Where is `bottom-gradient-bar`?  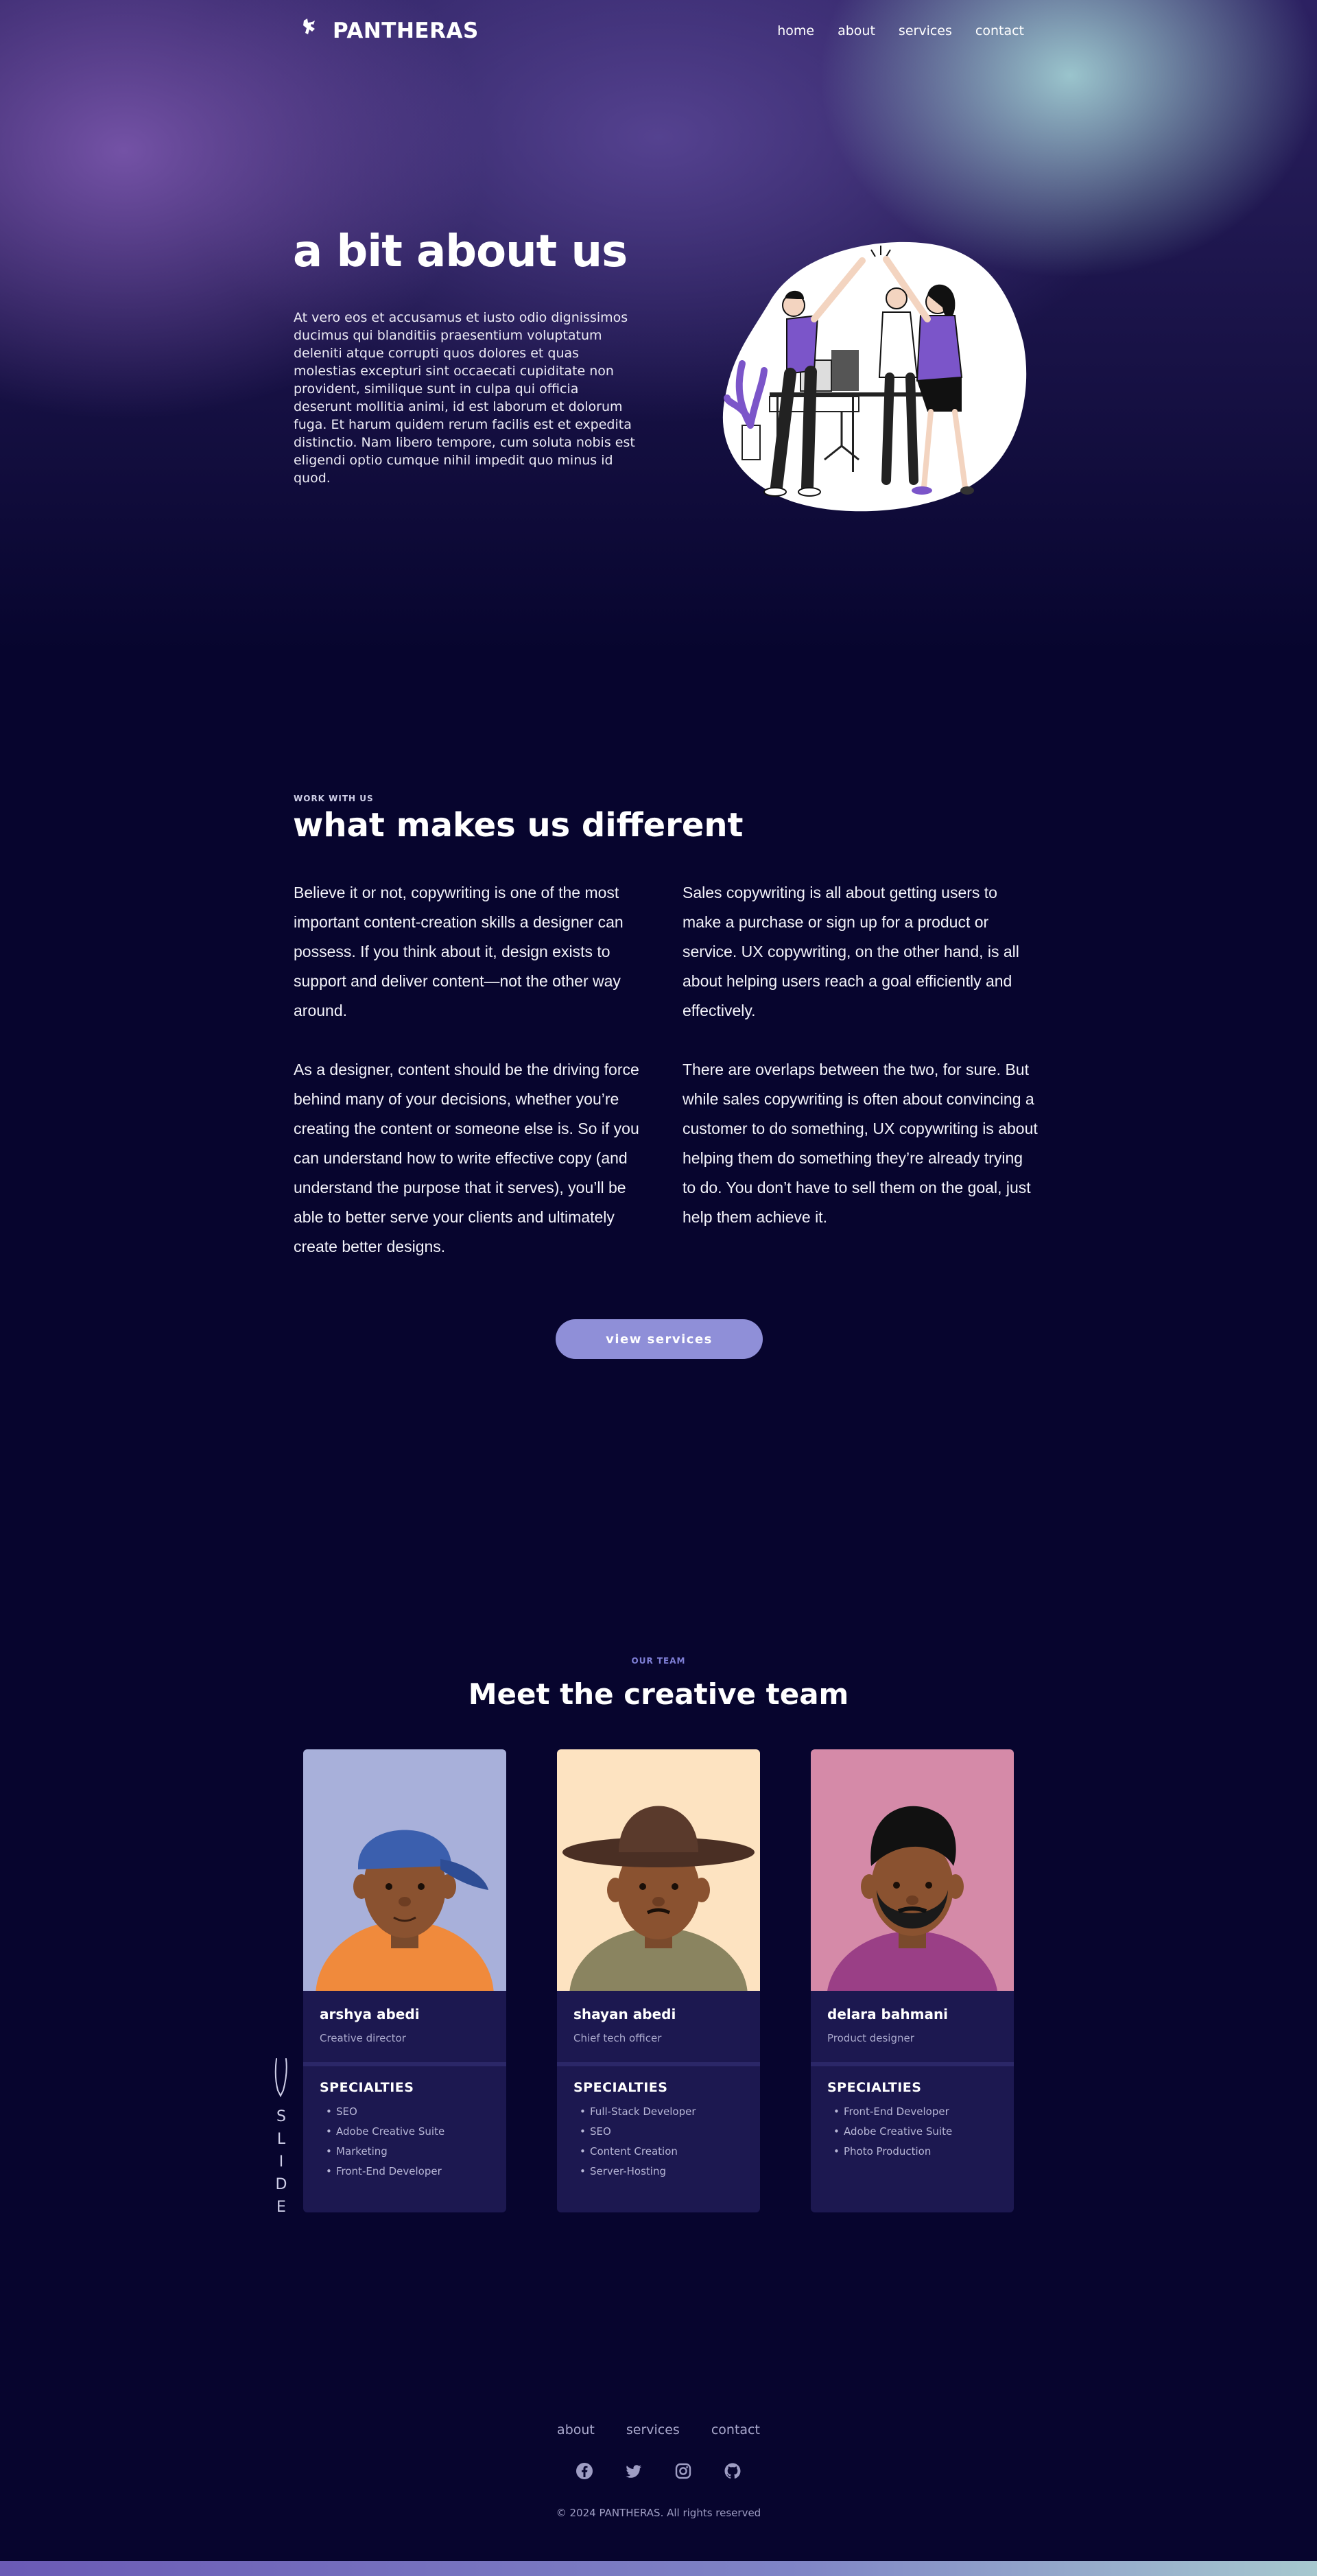
bottom-gradient-bar is located at coordinates (658, 2568).